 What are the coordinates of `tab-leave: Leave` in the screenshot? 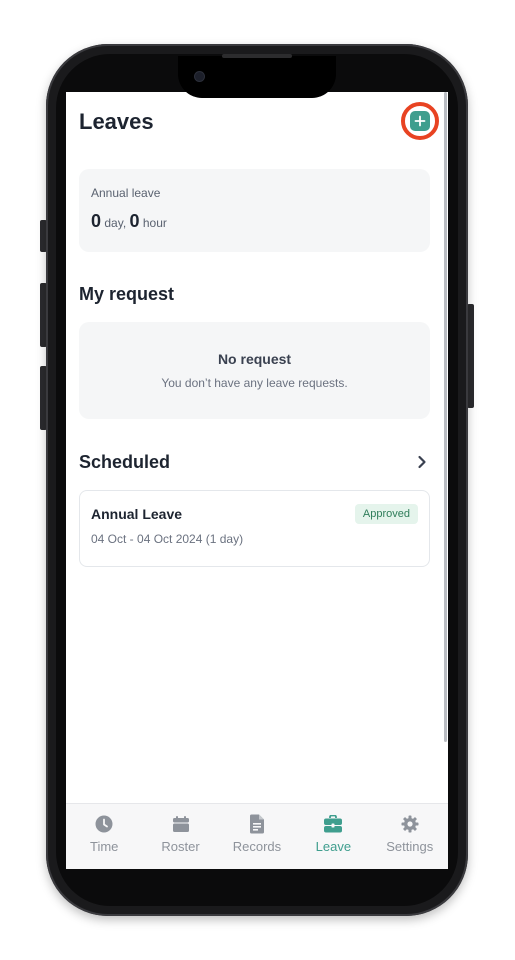 It's located at (333, 829).